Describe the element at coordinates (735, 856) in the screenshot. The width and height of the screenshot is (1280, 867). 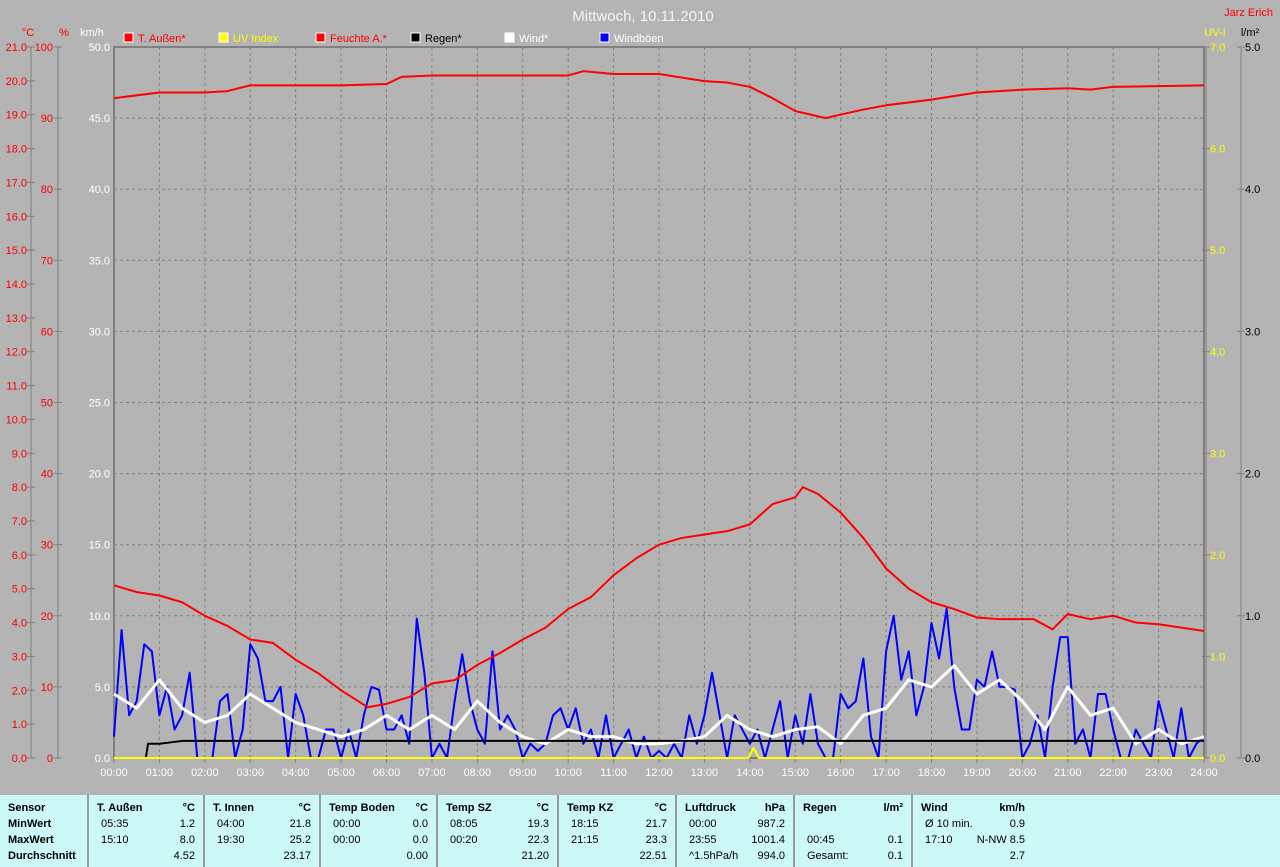
I see `stats-row: ^1.5hPa/h 994.0` at that location.